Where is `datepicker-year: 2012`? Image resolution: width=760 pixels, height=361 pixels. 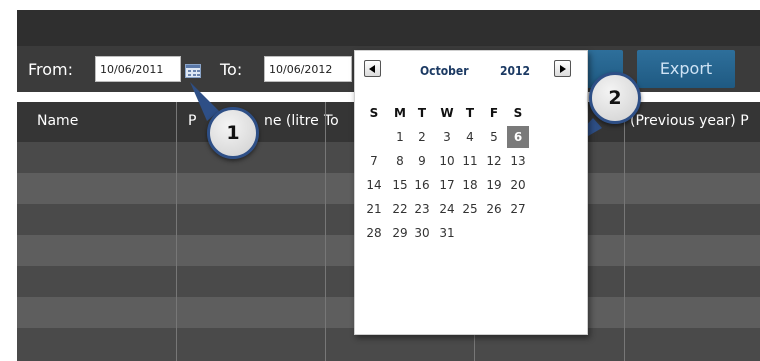
datepicker-year: 2012 is located at coordinates (515, 71).